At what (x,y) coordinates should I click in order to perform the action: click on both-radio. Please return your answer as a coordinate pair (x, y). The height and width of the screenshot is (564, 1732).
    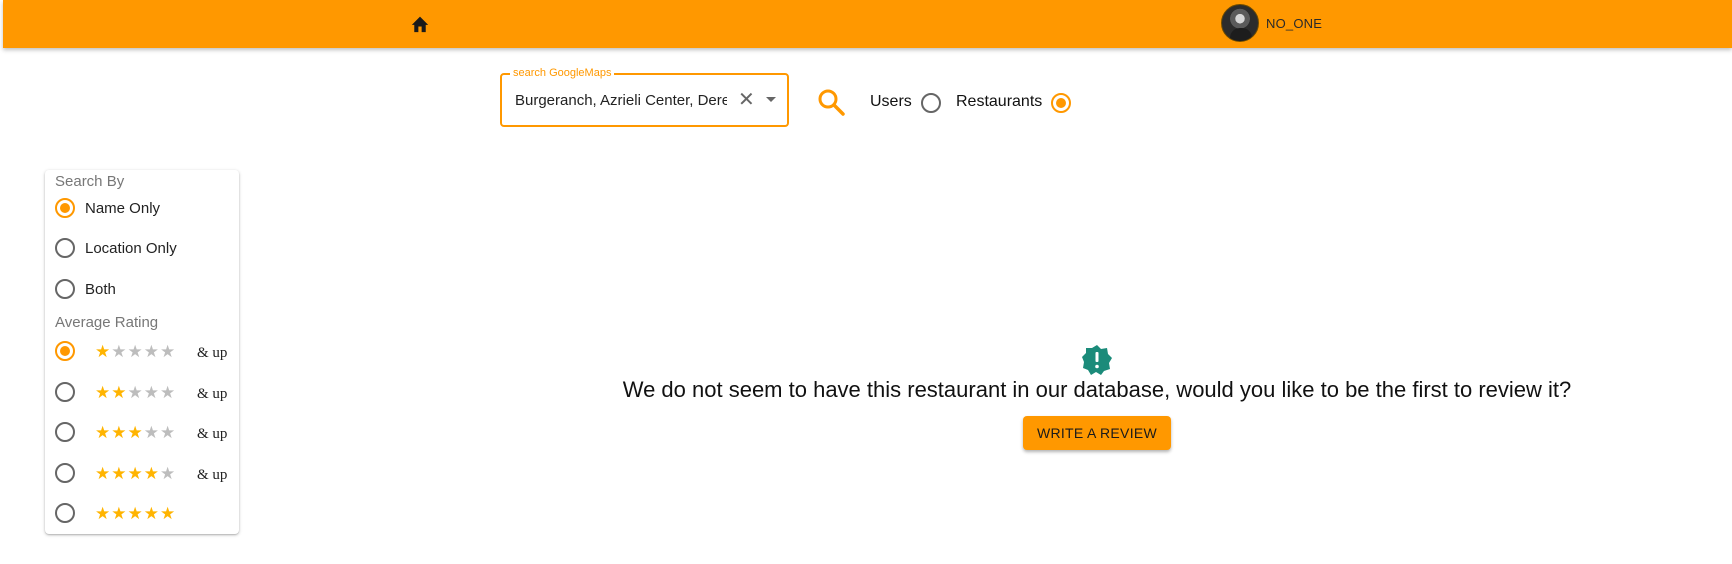
    Looking at the image, I should click on (65, 289).